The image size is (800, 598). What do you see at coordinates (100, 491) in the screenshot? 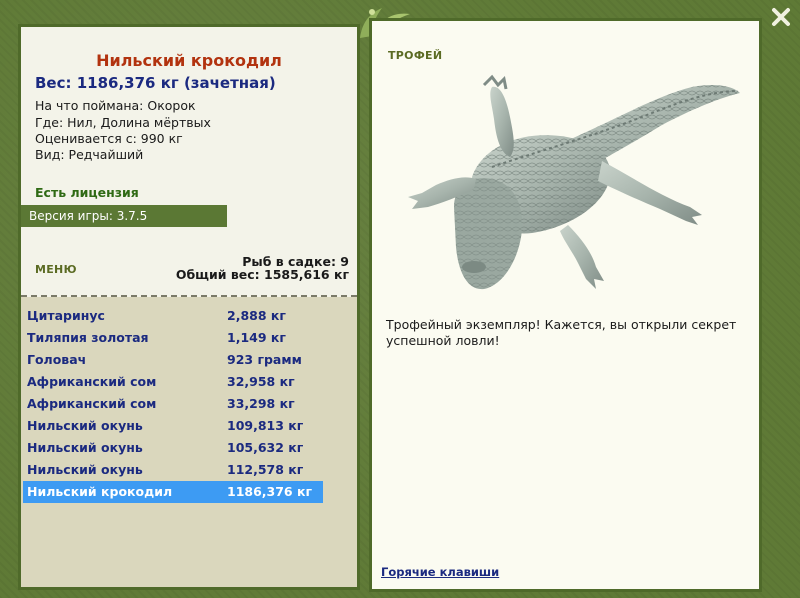
I see `catch-name: Нильский крокодил` at bounding box center [100, 491].